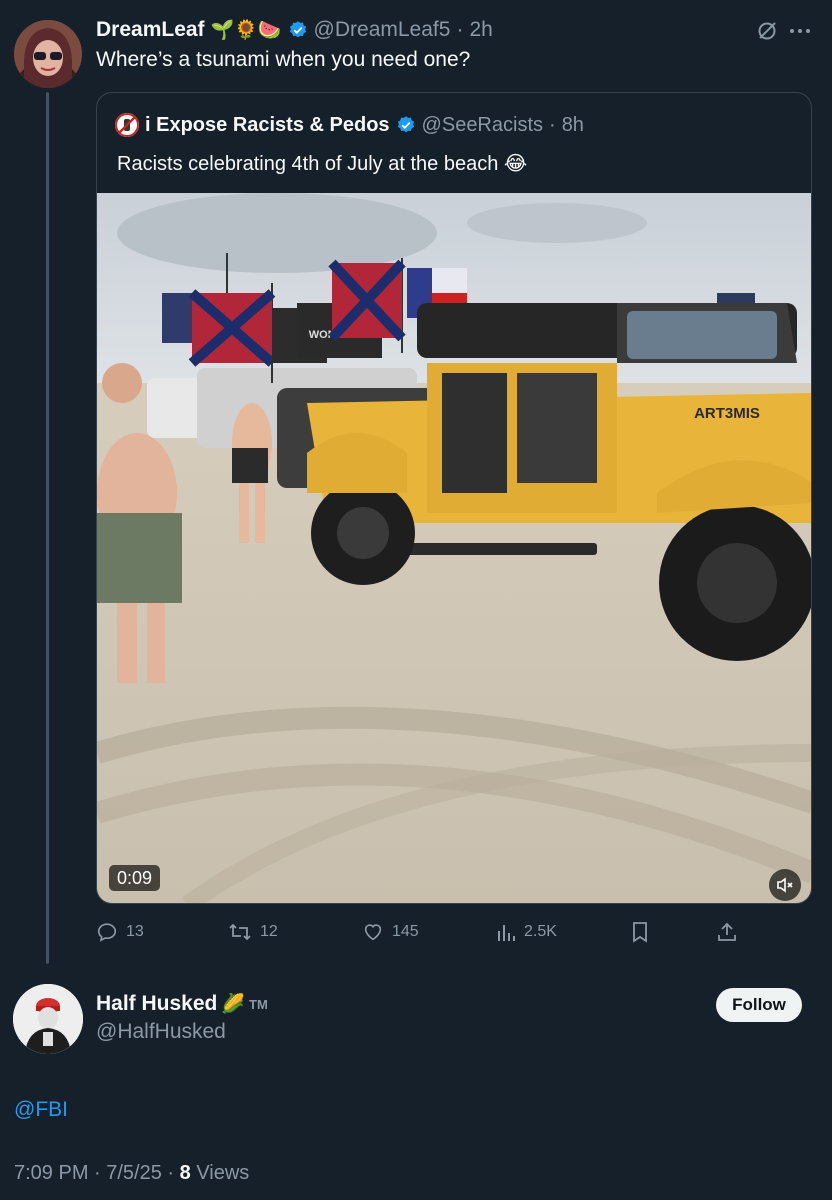 Image resolution: width=832 pixels, height=1200 pixels. Describe the element at coordinates (156, 1004) in the screenshot. I see `reply-author-name: Half Husked` at that location.